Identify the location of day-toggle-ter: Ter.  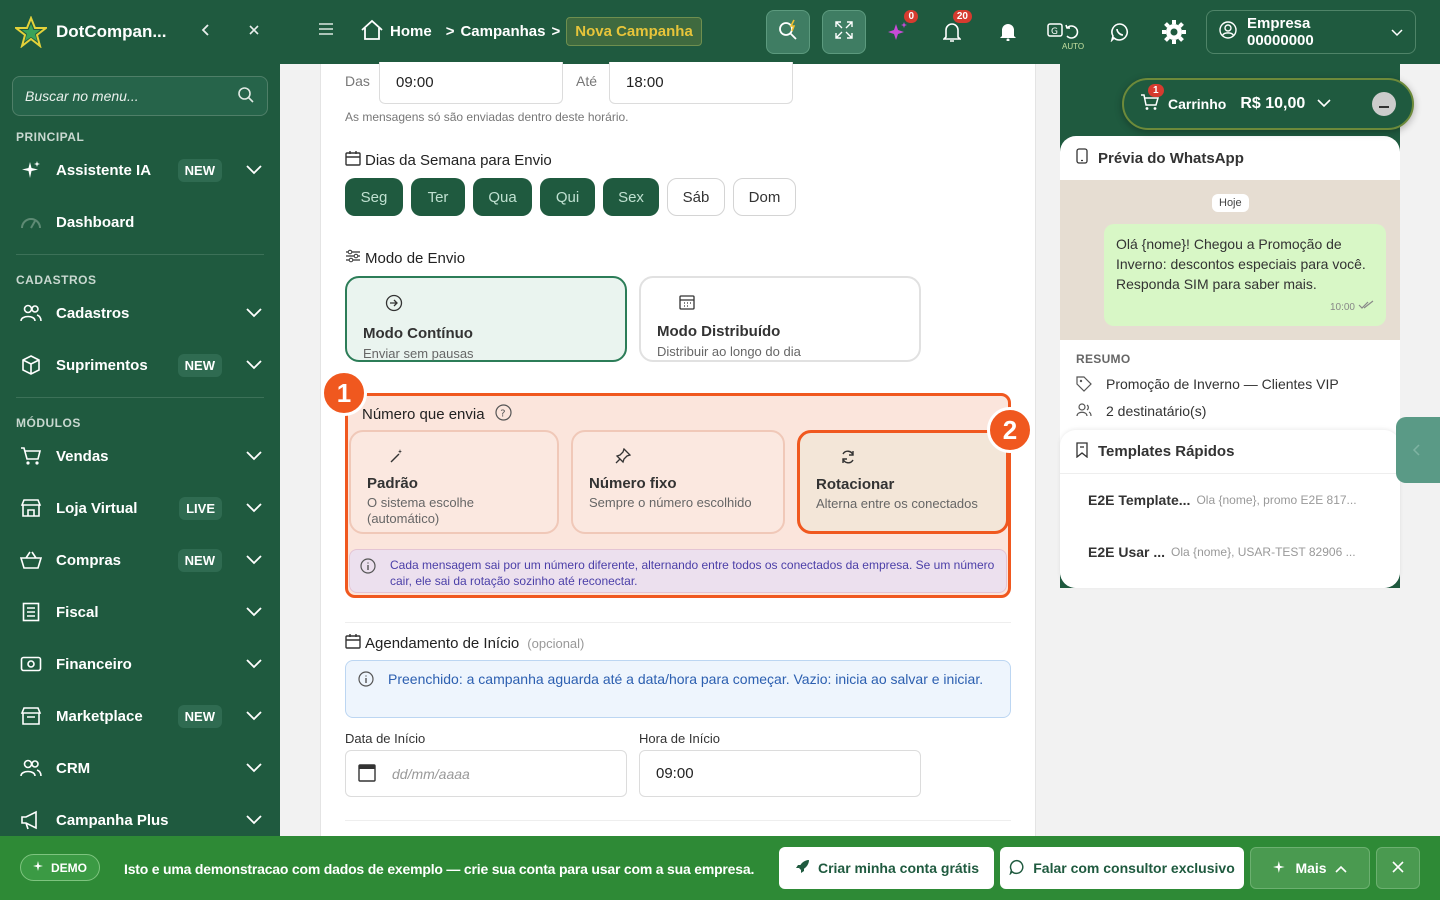
(438, 197).